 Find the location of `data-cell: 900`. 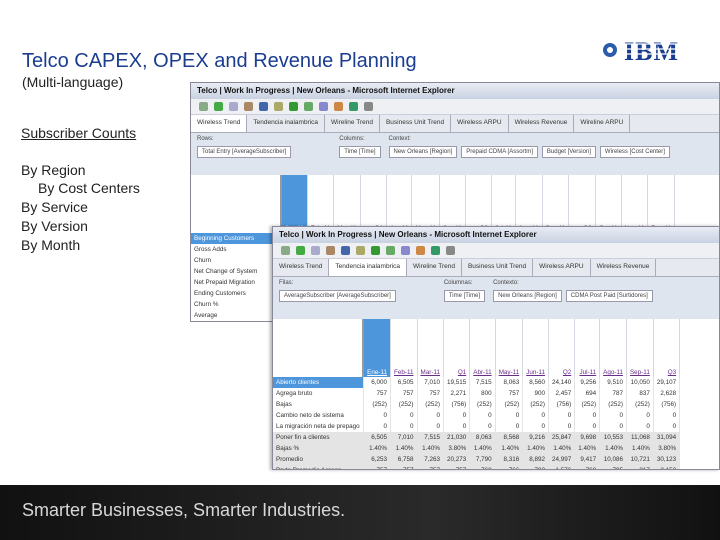

data-cell: 900 is located at coordinates (536, 393).